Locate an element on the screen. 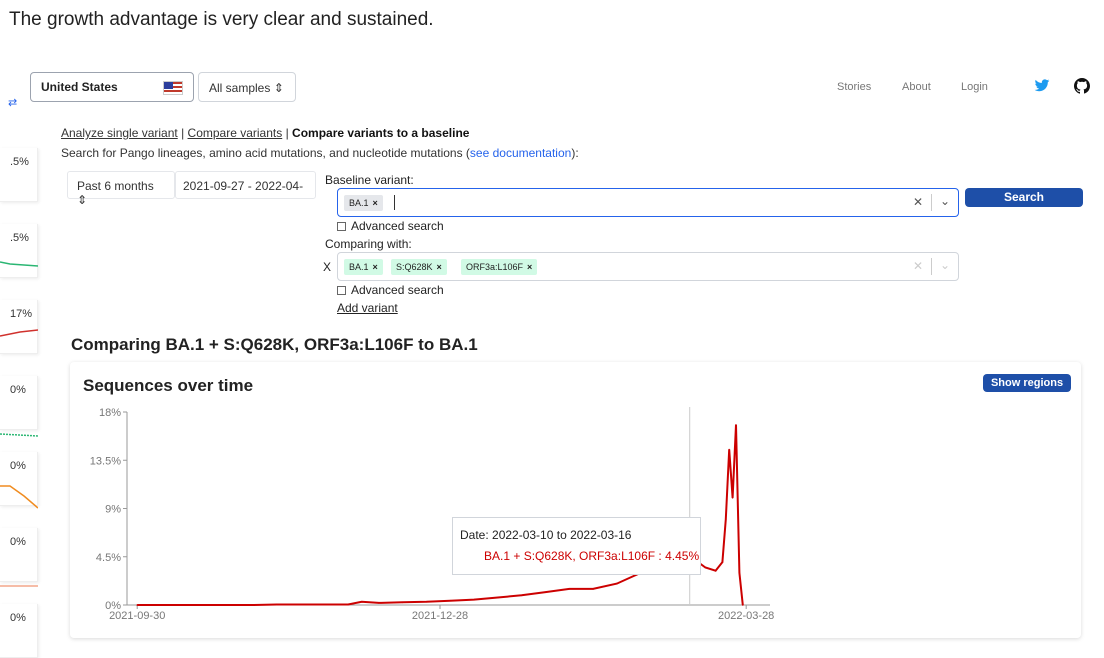 This screenshot has height=658, width=1104. nav-login: Login is located at coordinates (974, 87).